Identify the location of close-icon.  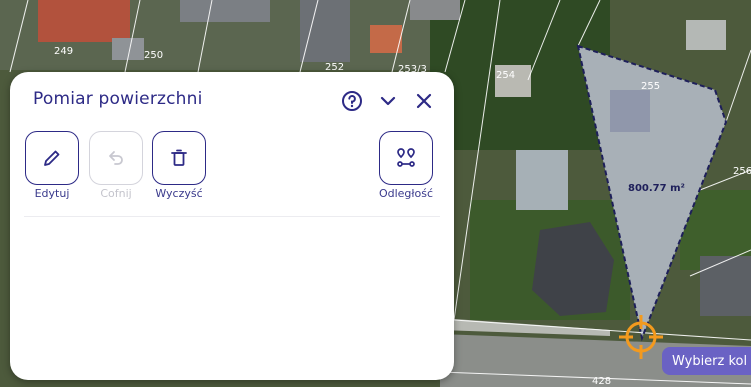
(424, 101).